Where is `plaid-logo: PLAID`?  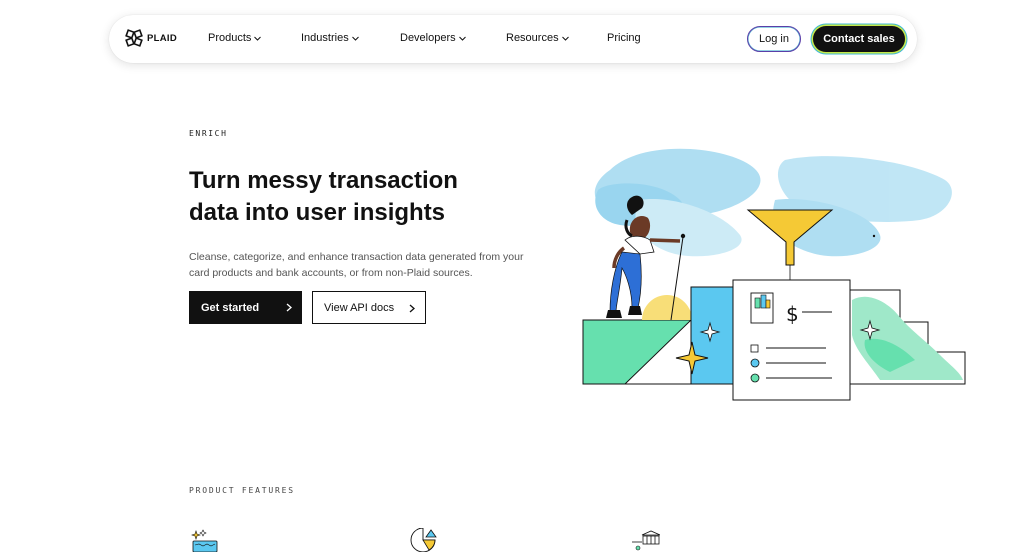
plaid-logo: PLAID is located at coordinates (151, 38).